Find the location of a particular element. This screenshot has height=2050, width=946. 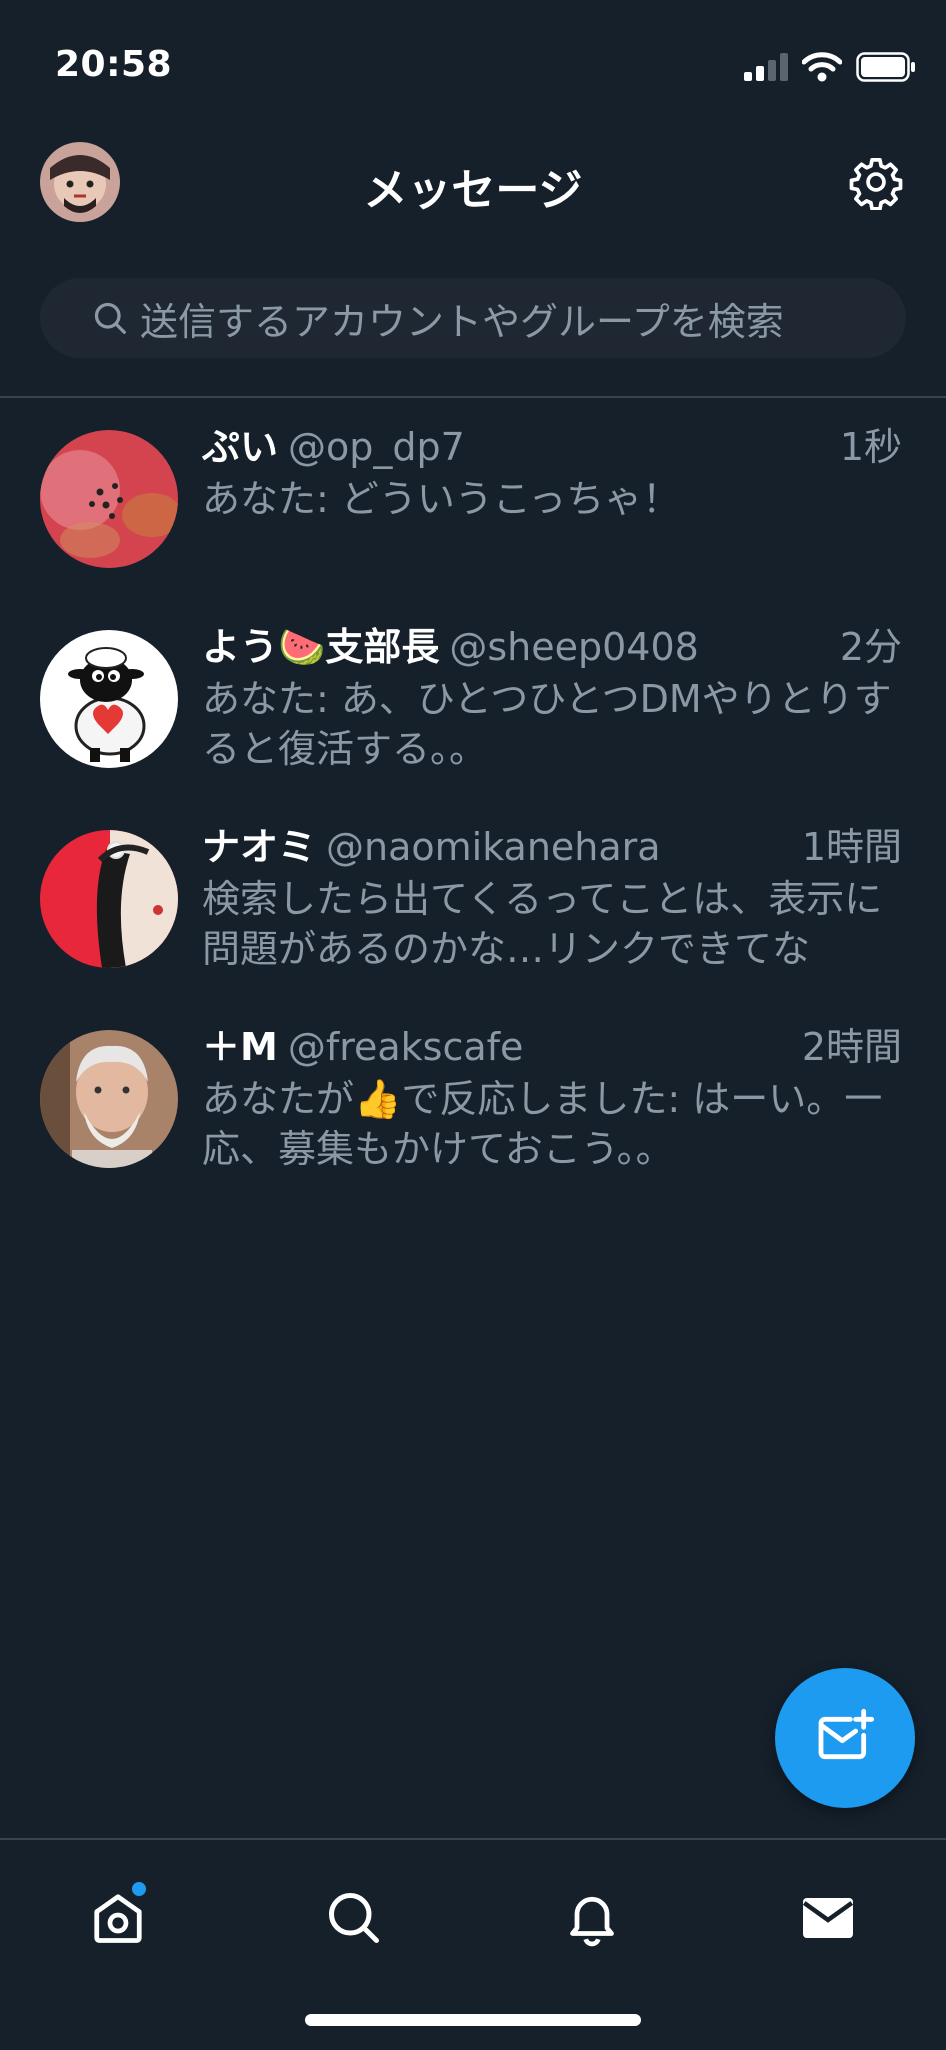

search-input: 送信するアカウントやグループを検索 is located at coordinates (473, 318).